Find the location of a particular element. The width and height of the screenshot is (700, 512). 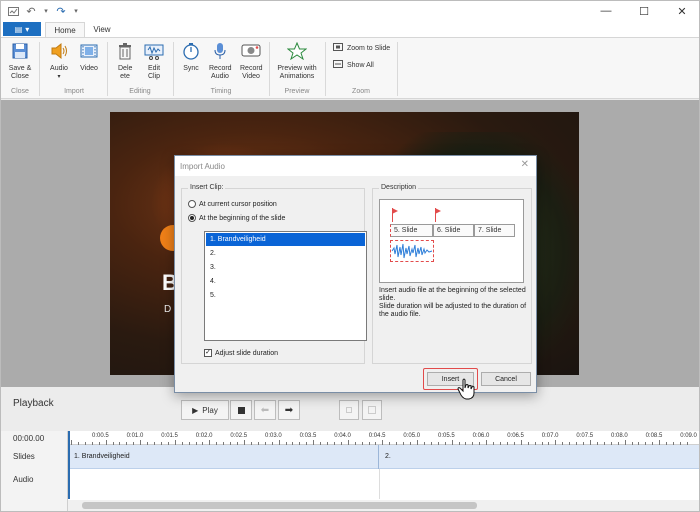

list-item: 2. is located at coordinates (285, 253).